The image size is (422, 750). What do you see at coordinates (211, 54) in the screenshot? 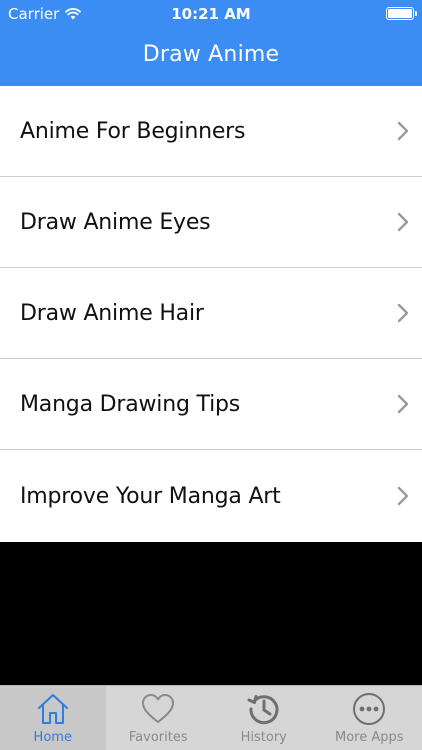
I see `page-title: Draw Anime` at bounding box center [211, 54].